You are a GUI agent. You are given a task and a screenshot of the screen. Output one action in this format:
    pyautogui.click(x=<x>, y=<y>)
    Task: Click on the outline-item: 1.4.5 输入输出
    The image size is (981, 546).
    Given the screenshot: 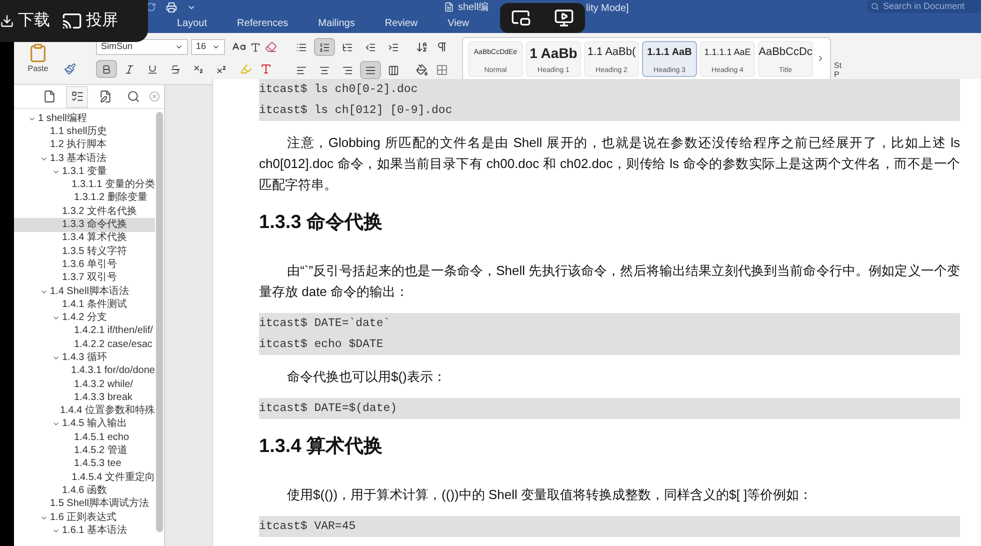 What is the action you would take?
    pyautogui.click(x=84, y=425)
    